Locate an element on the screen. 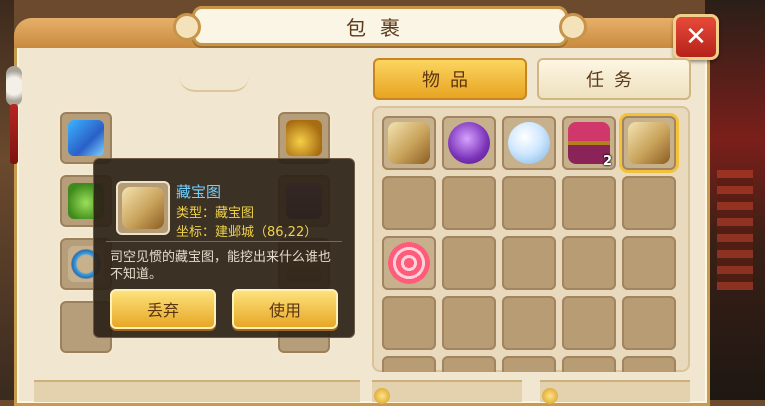  tooltip-item-frame is located at coordinates (143, 208).